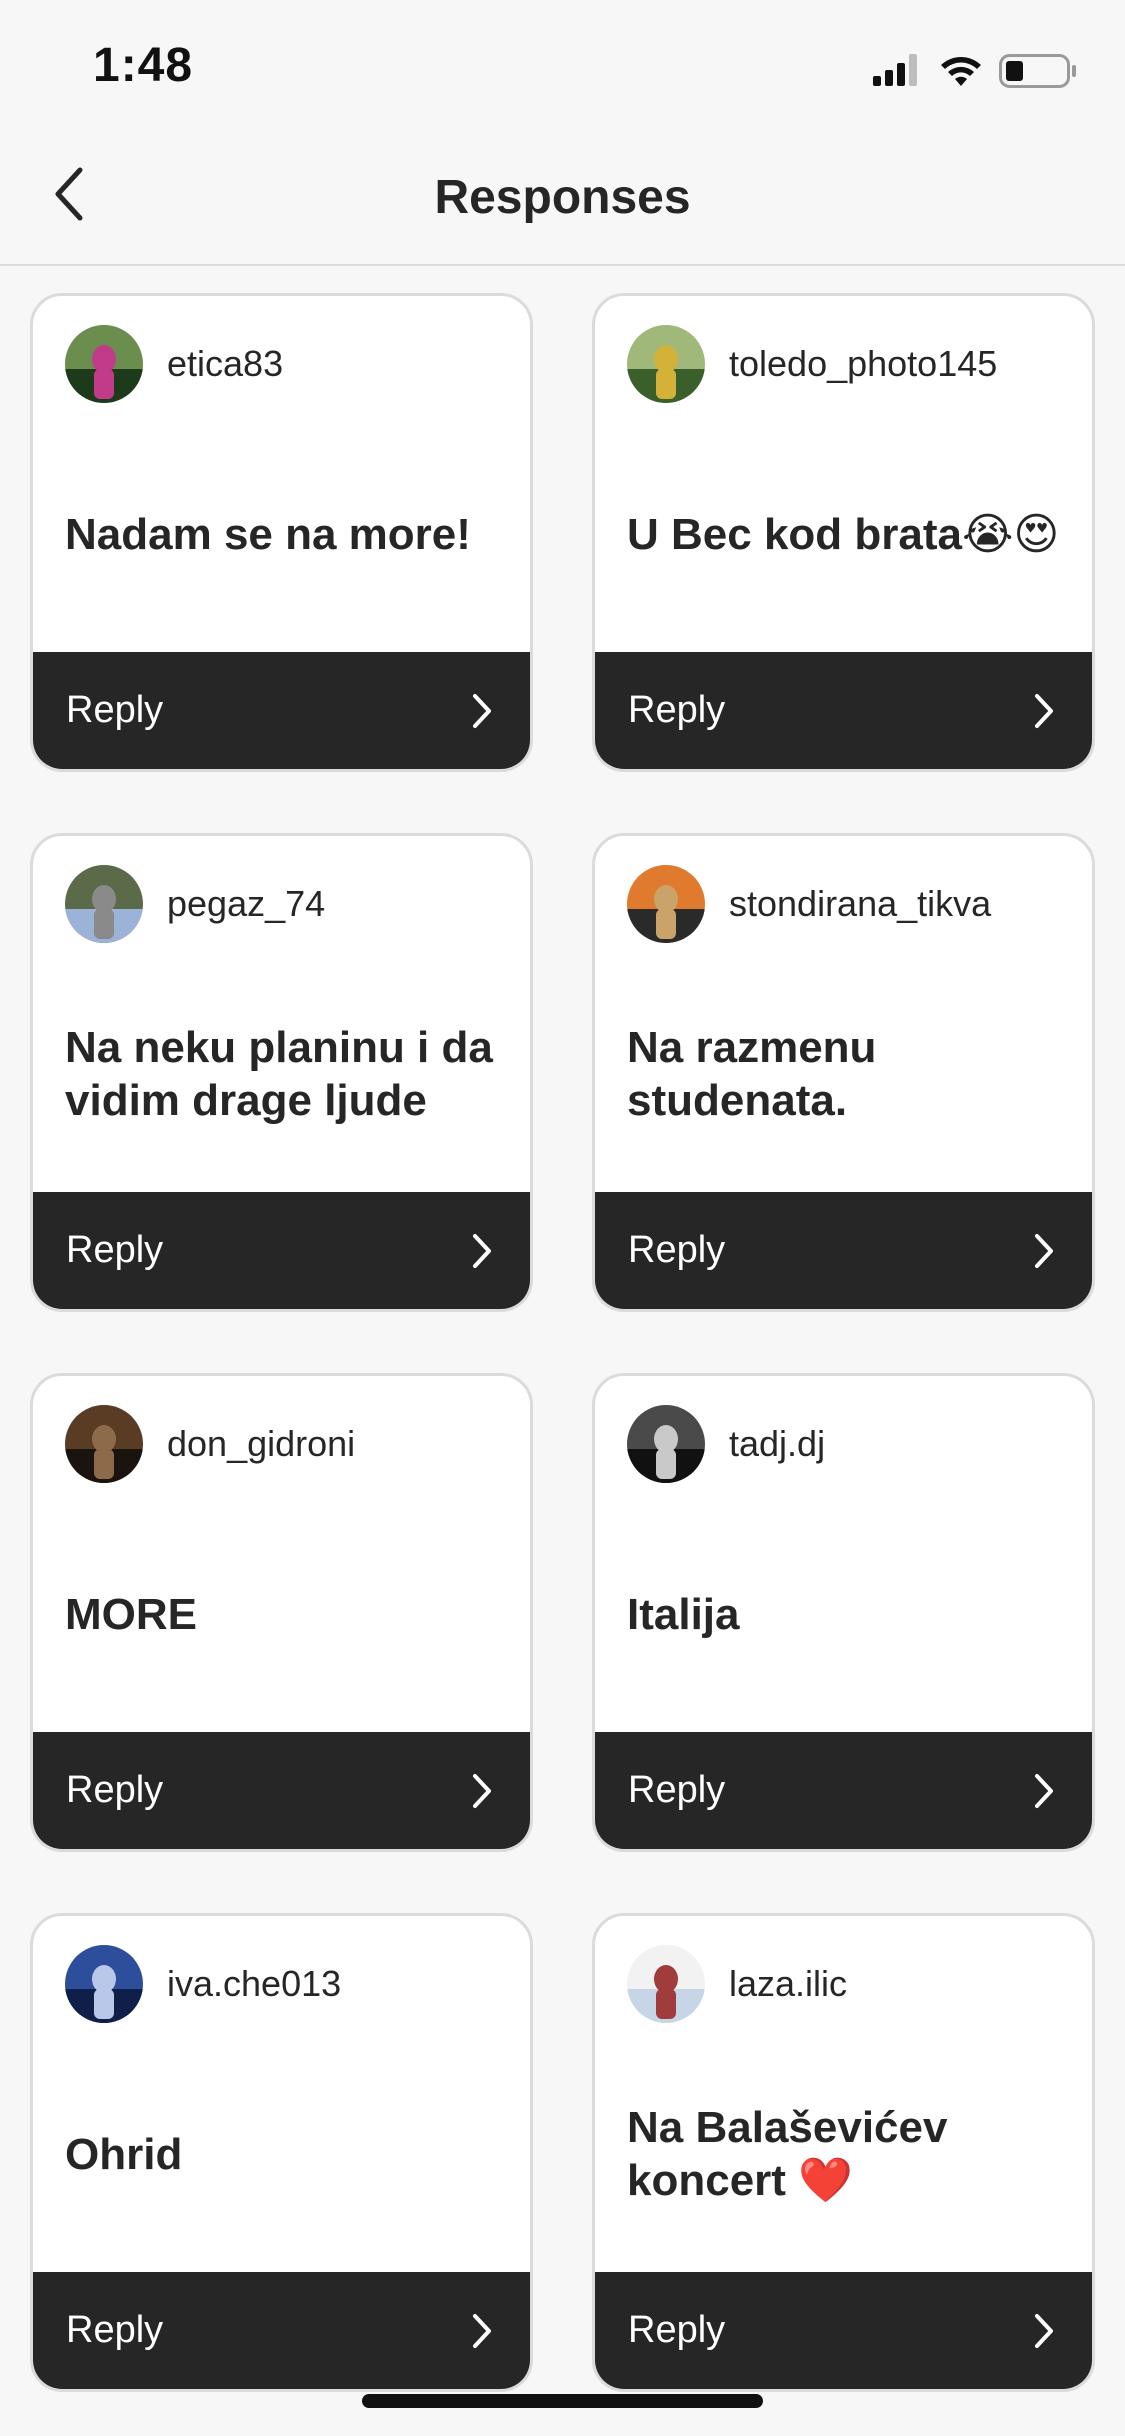 The width and height of the screenshot is (1125, 2436). What do you see at coordinates (124, 2154) in the screenshot?
I see `response-text: Ohrid` at bounding box center [124, 2154].